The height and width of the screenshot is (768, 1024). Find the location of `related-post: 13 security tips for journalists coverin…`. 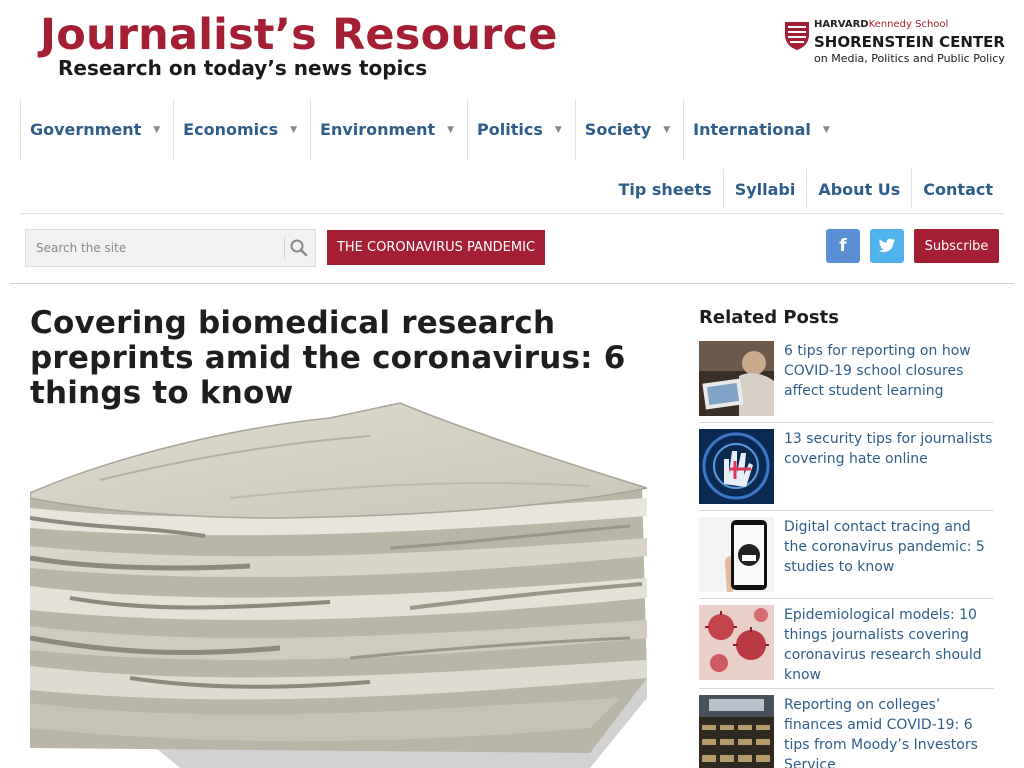

related-post: 13 security tips for journalists coverin… is located at coordinates (846, 470).